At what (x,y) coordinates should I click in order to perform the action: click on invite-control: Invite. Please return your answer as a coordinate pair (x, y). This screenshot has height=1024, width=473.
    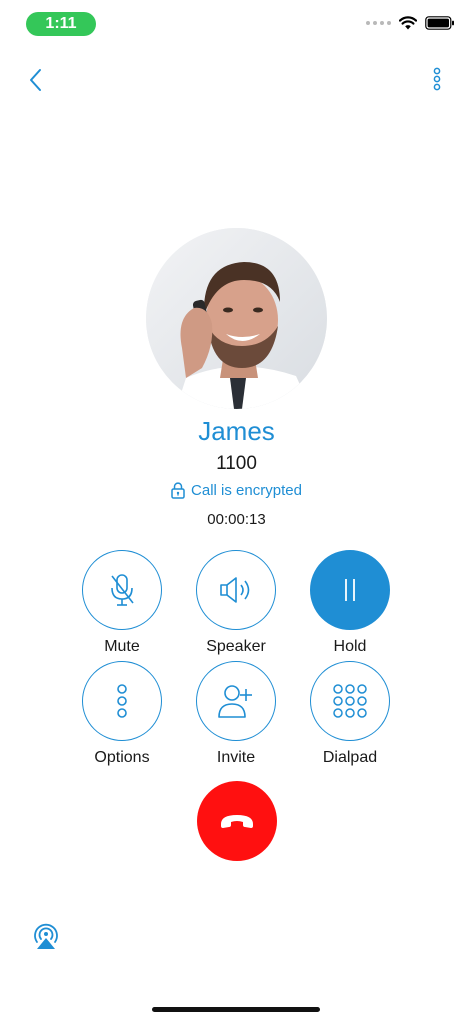
    Looking at the image, I should click on (236, 714).